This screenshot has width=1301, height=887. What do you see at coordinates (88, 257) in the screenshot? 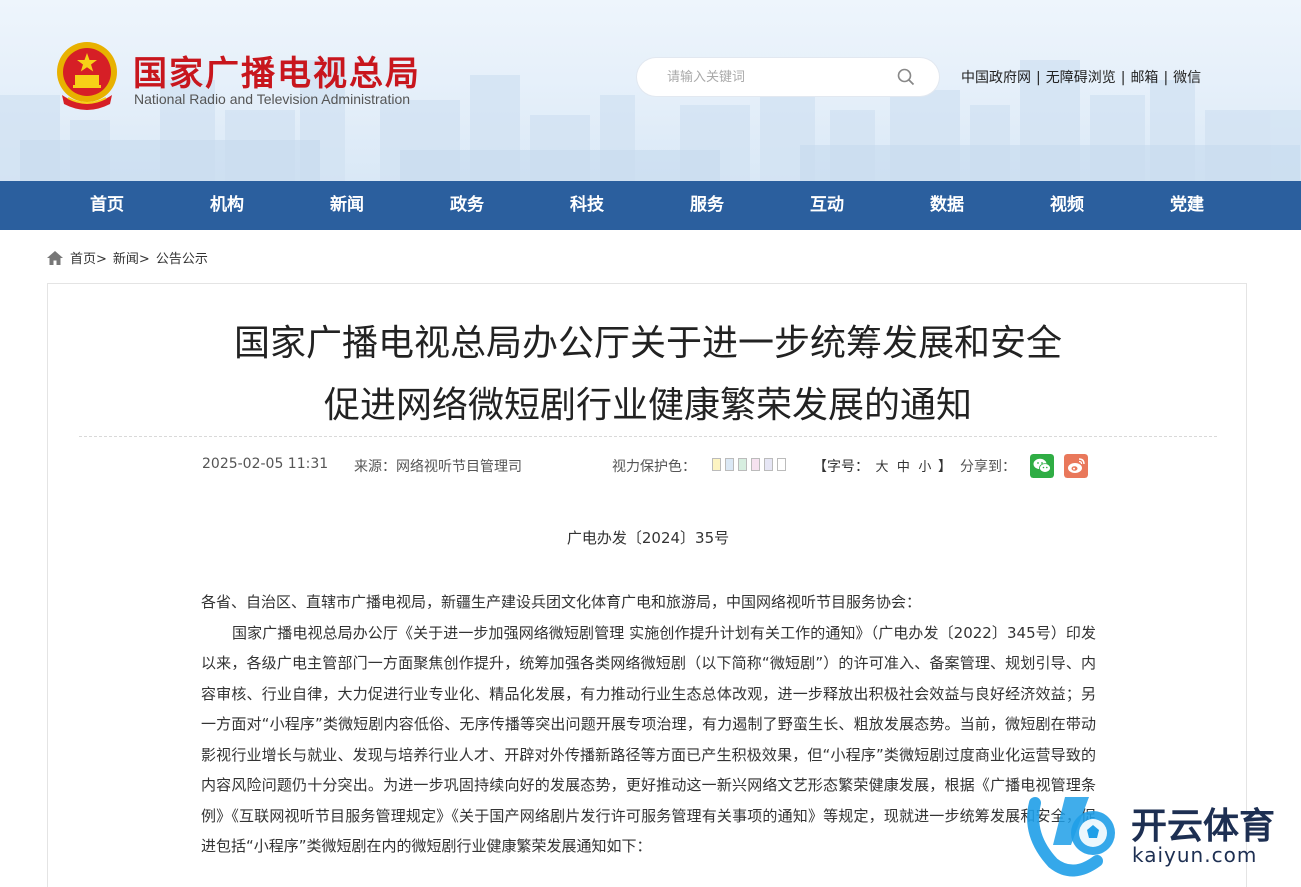
I see `breadcrumb-home: 首页>` at bounding box center [88, 257].